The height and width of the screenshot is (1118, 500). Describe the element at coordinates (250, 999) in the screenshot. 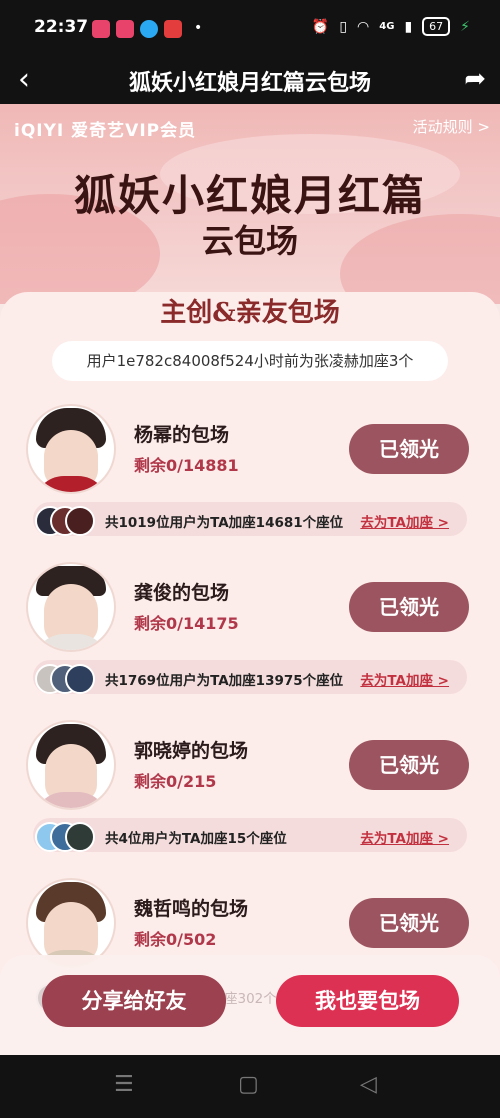

I see `obscured-summary-text: 座302个` at that location.